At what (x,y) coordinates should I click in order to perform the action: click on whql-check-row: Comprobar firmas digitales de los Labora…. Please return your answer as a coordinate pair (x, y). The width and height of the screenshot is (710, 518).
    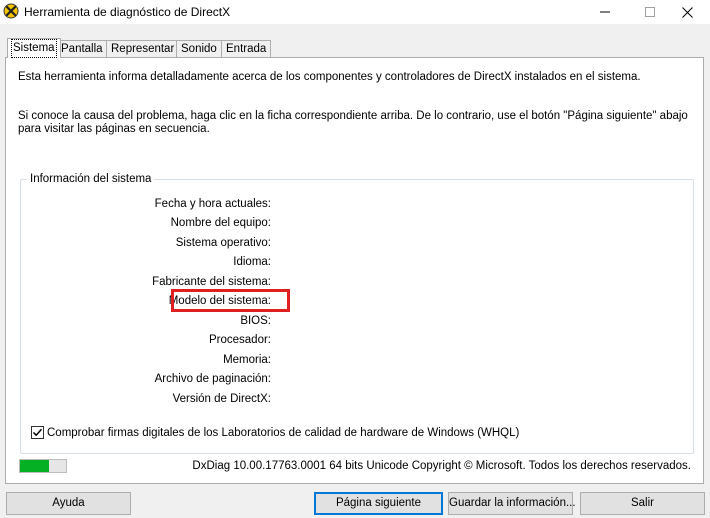
    Looking at the image, I should click on (275, 432).